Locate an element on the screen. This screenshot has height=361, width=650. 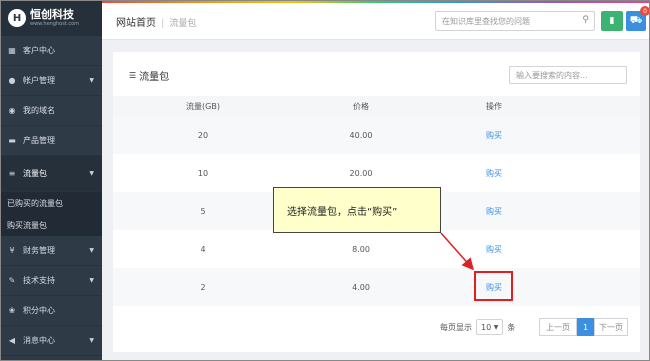
sidebar-item-traffic-package: ≡ 流量包 ▼ is located at coordinates (51, 174).